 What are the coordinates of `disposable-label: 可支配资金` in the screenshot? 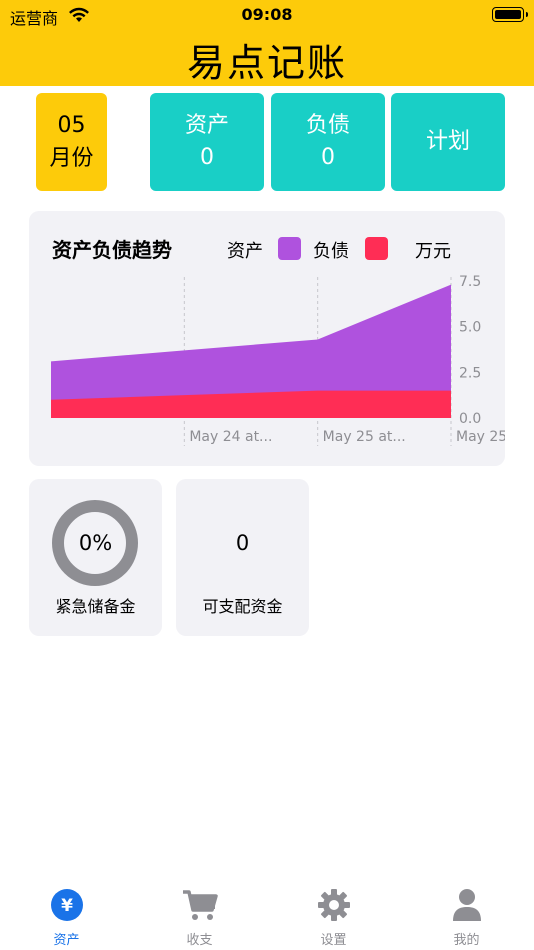 It's located at (242, 606).